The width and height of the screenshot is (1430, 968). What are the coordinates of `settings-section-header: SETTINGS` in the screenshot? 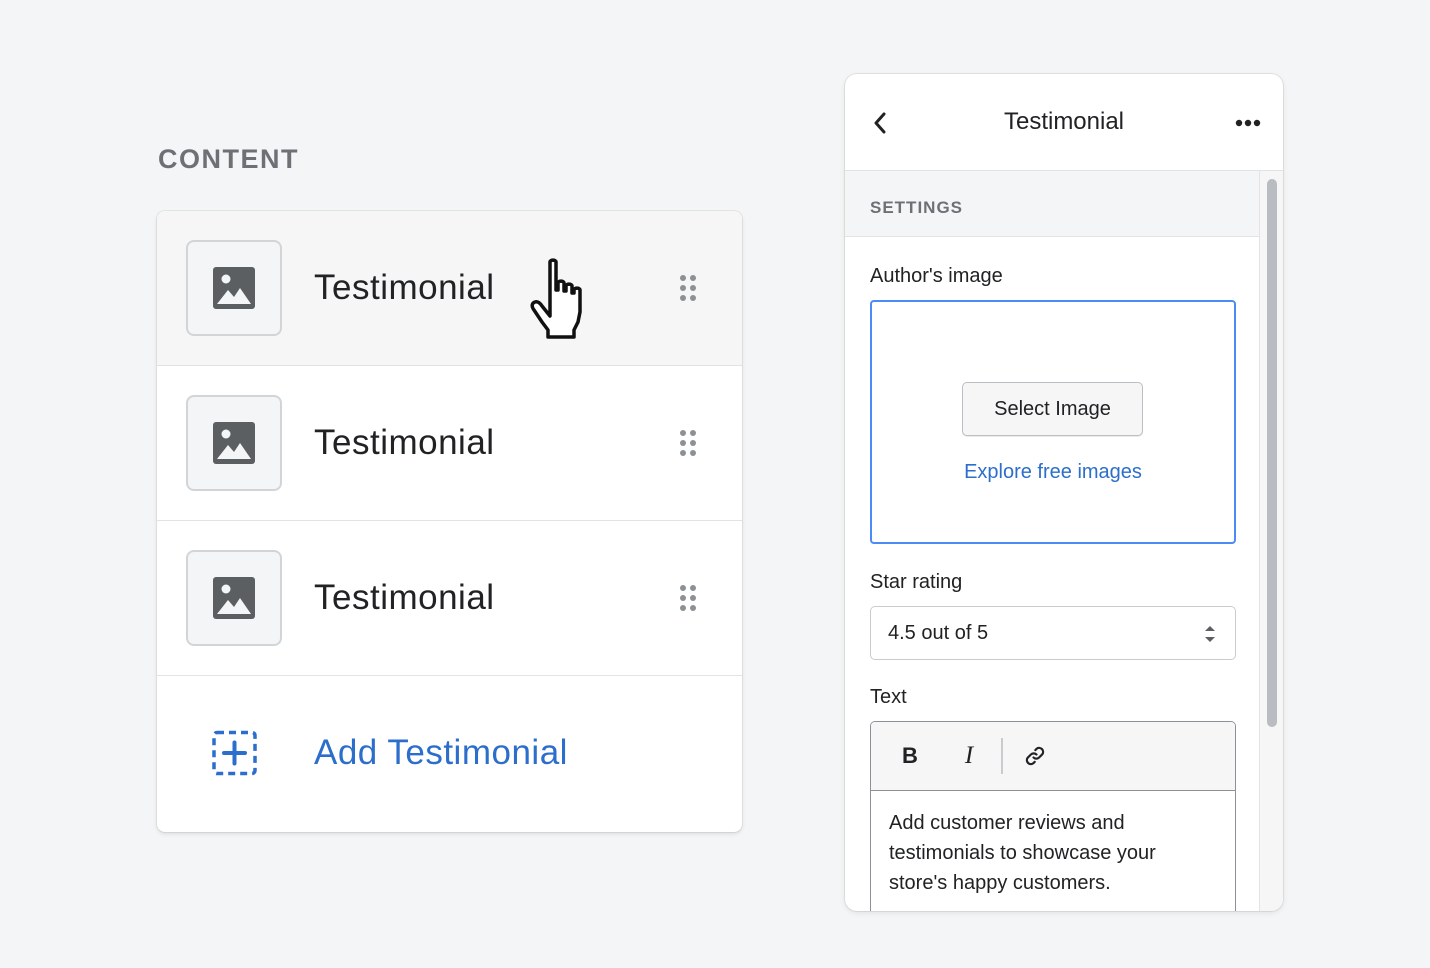 It's located at (1052, 204).